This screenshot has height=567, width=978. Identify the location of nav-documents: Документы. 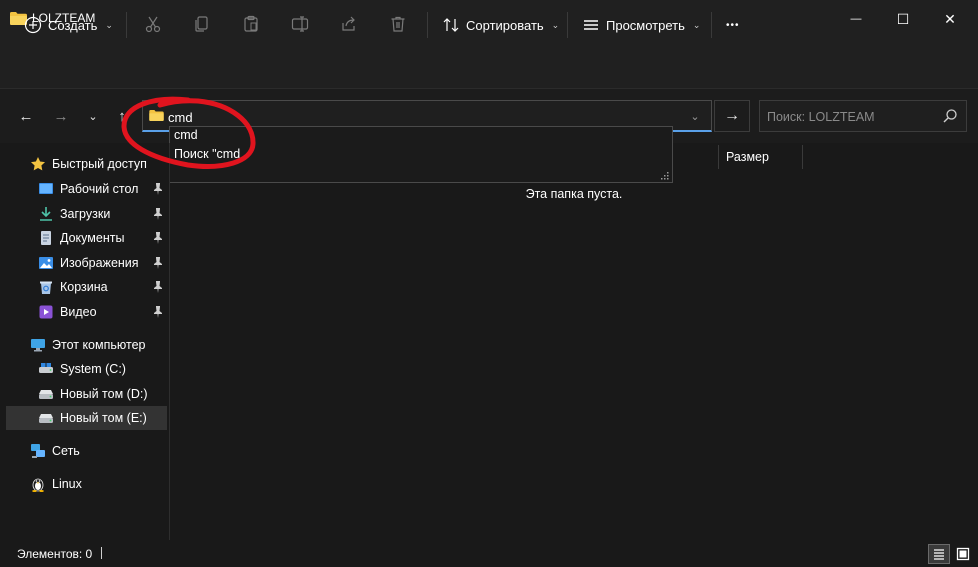
(81, 238).